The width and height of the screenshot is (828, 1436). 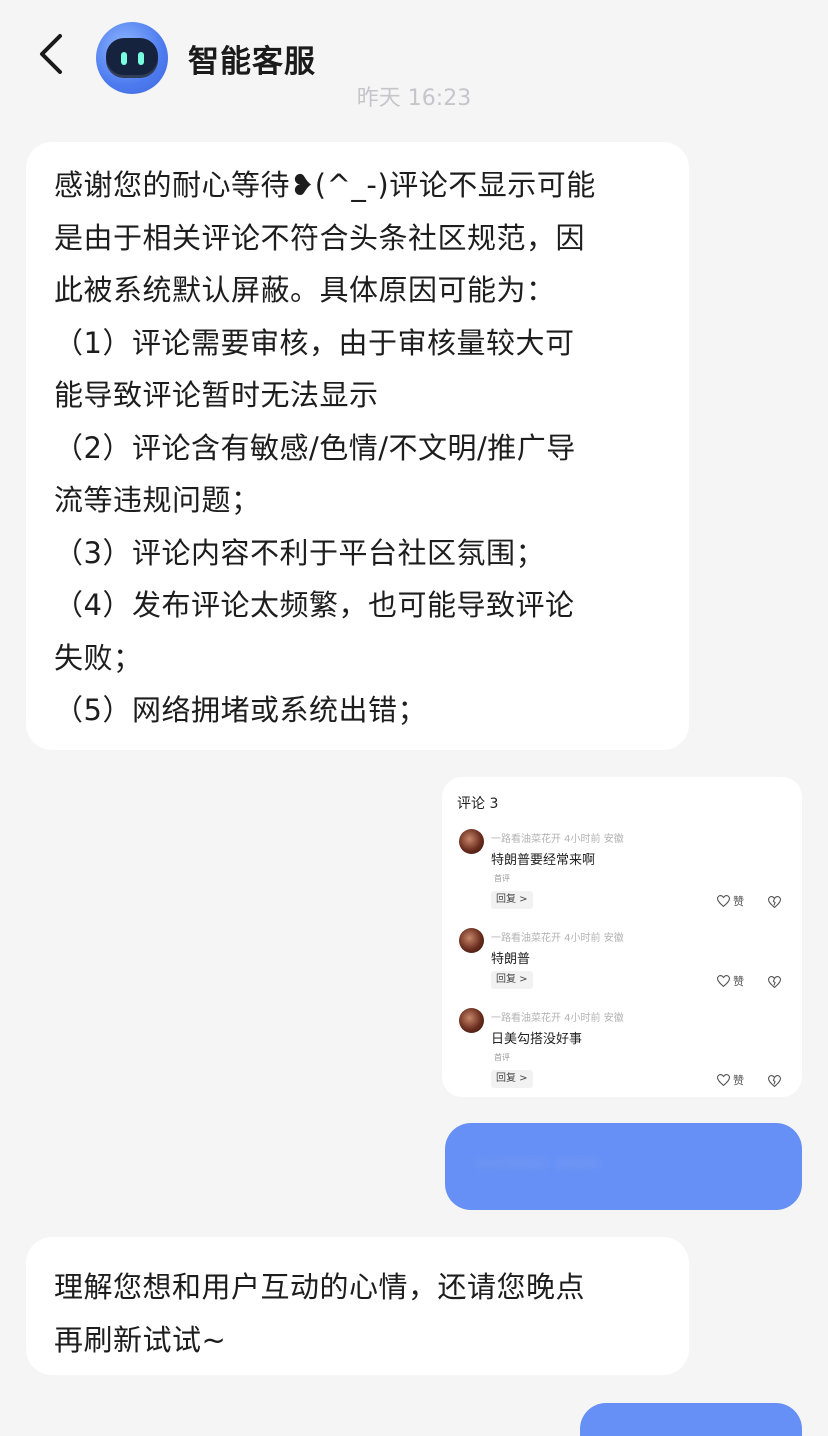 What do you see at coordinates (252, 62) in the screenshot?
I see `chat-title: 智能客服` at bounding box center [252, 62].